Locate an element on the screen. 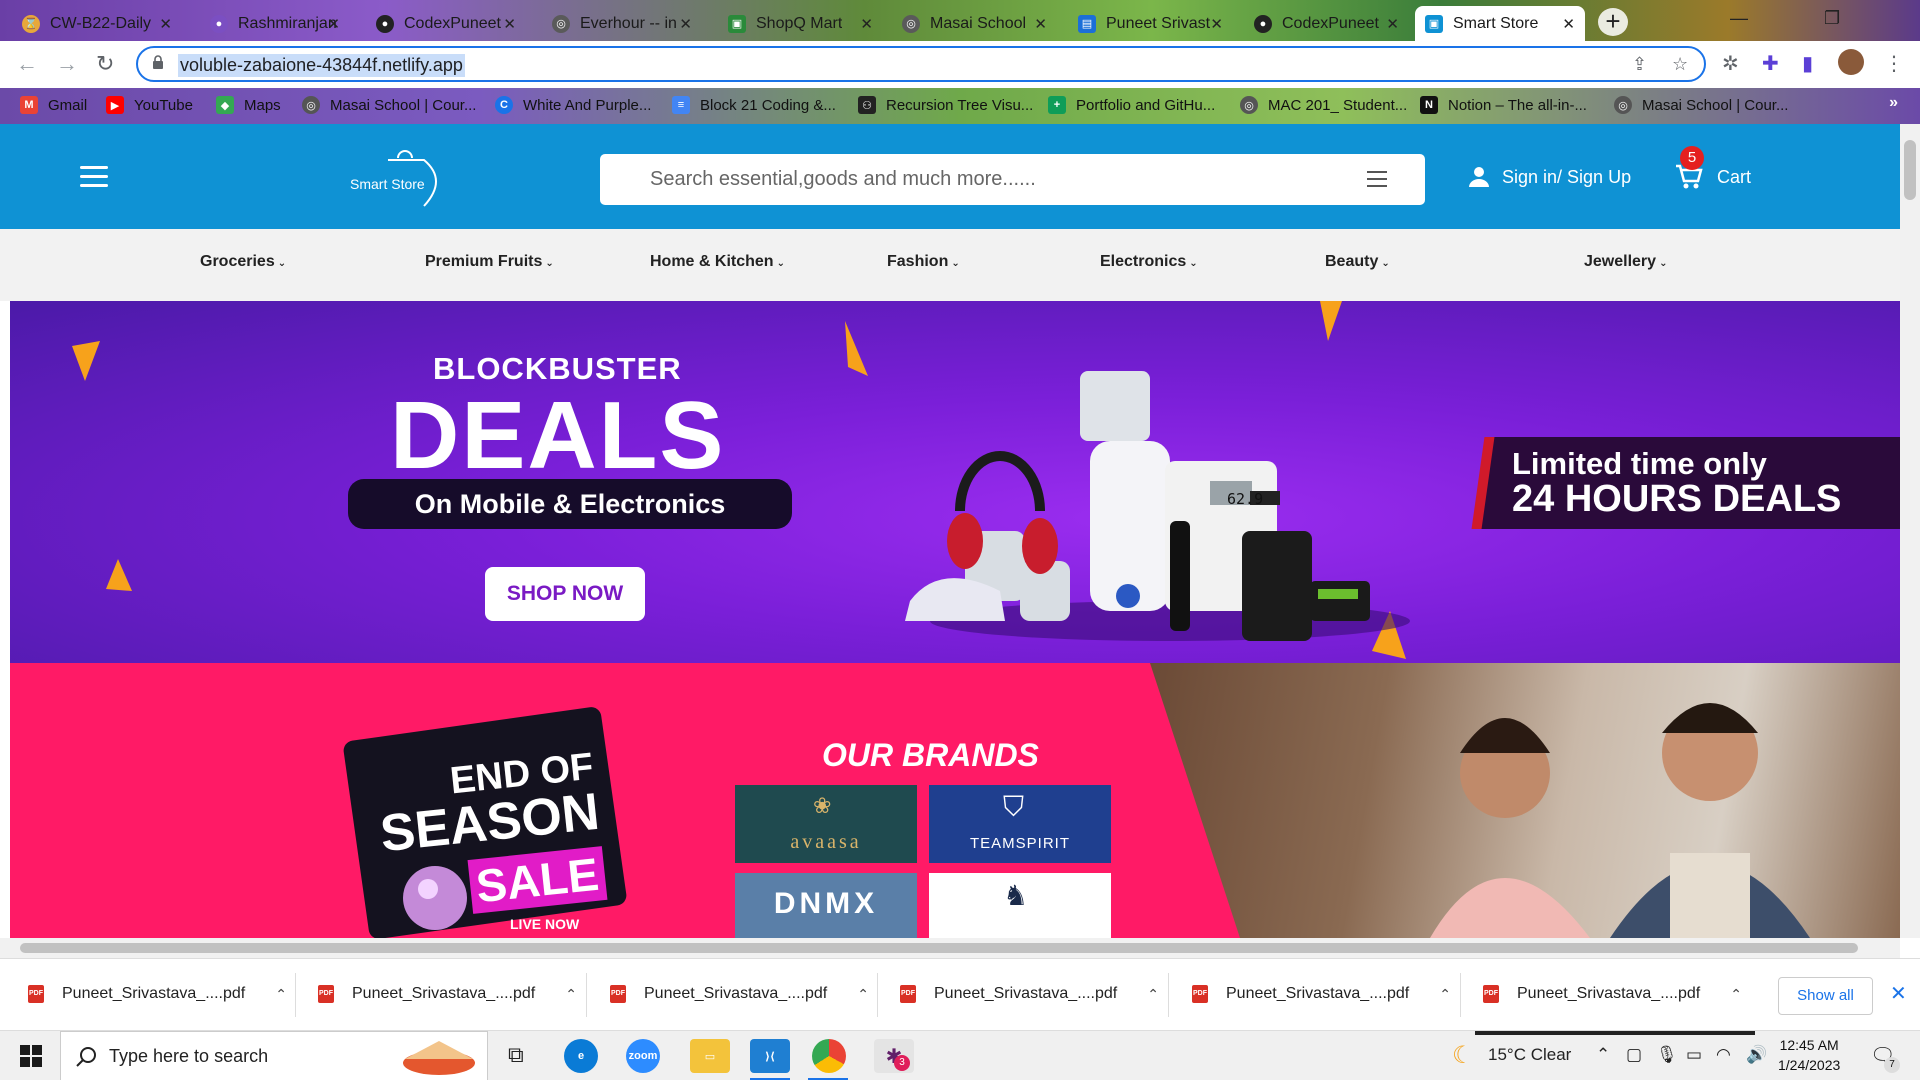  category-home-kitchen: Home & Kitchen ⌄ is located at coordinates (717, 262).